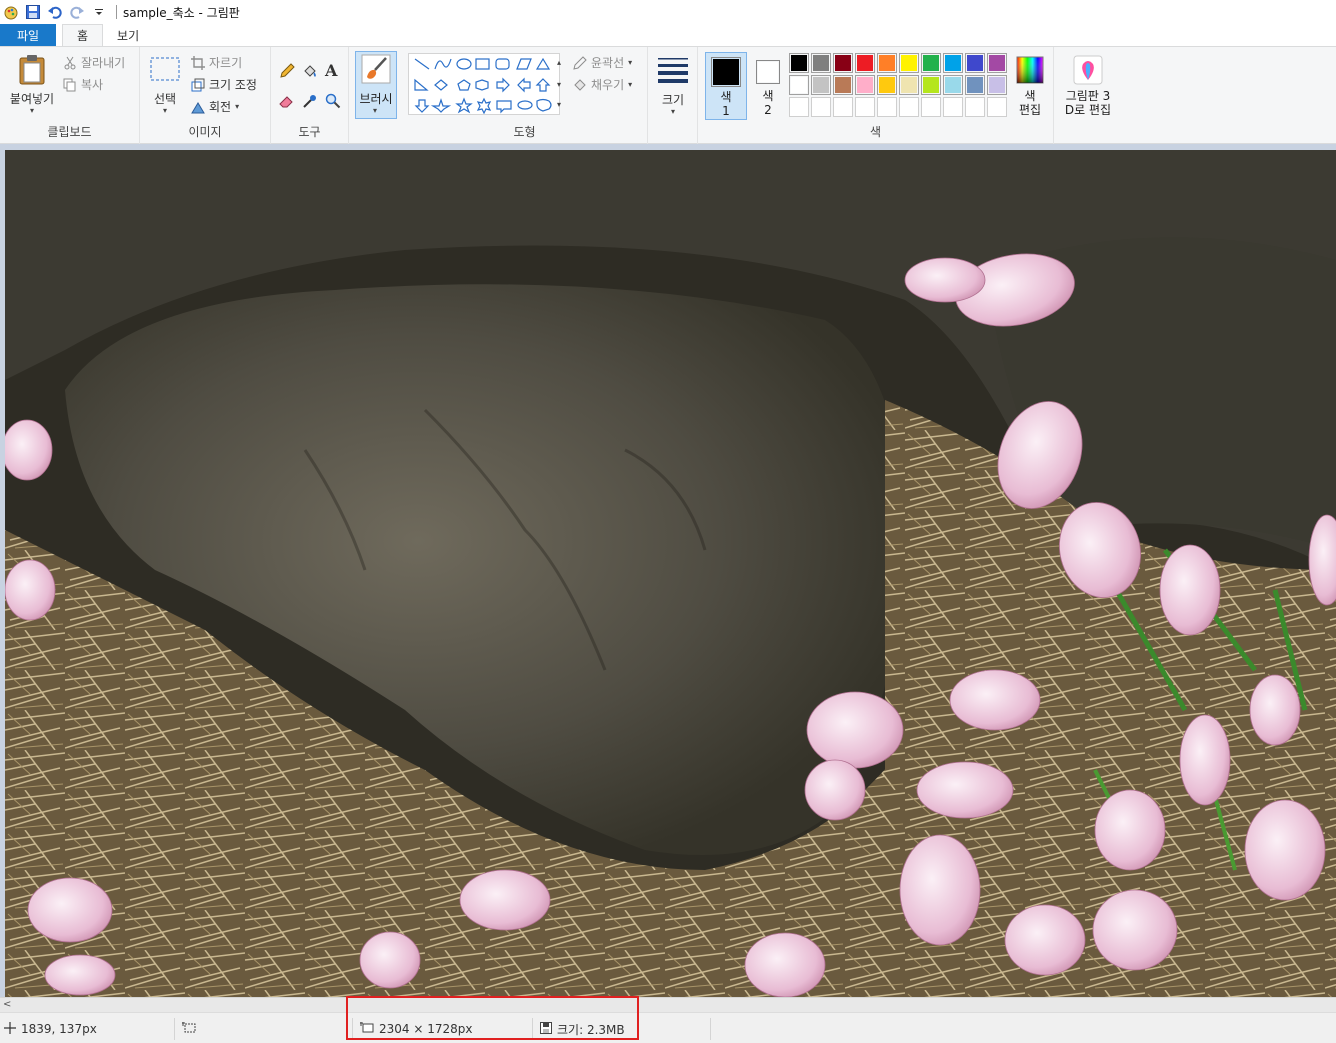 The image size is (1336, 1043). I want to click on select-dropdown-icon: ▾, so click(165, 111).